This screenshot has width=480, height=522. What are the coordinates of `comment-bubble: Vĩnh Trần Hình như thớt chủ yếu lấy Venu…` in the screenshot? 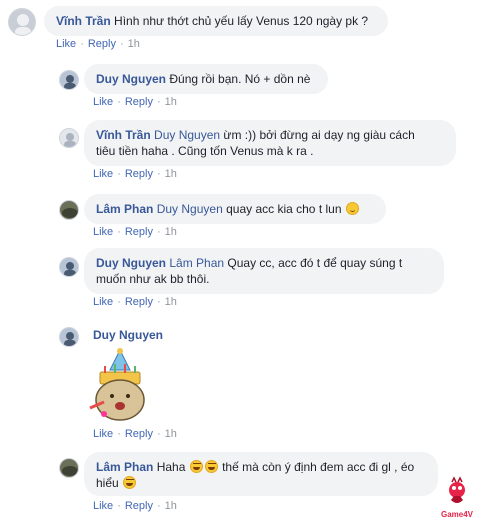 It's located at (216, 21).